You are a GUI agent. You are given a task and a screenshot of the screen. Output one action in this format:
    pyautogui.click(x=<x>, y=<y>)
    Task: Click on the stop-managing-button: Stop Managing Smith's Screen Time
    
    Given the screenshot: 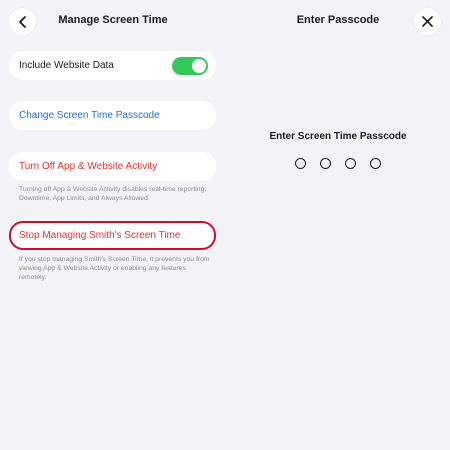 What is the action you would take?
    pyautogui.click(x=112, y=235)
    